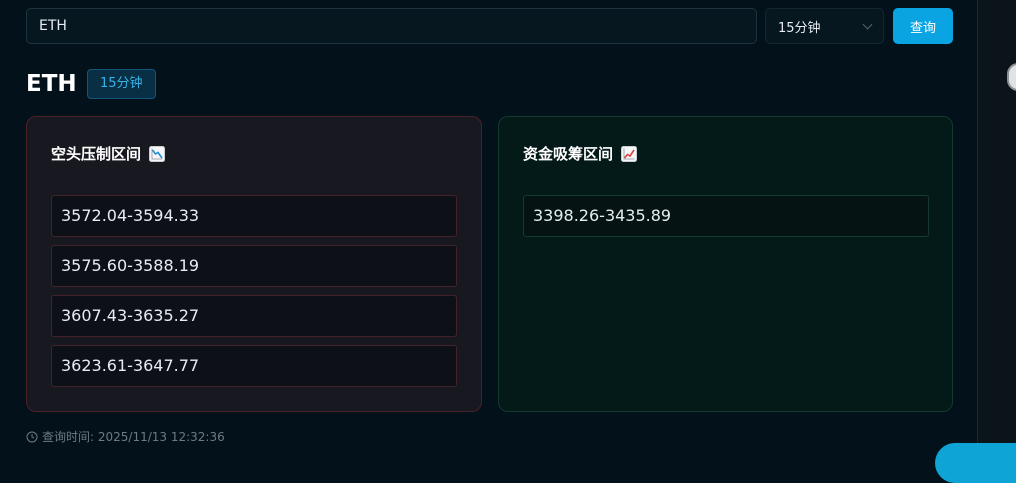 The height and width of the screenshot is (483, 1016). Describe the element at coordinates (799, 28) in the screenshot. I see `interval-select-value: 15分钟` at that location.